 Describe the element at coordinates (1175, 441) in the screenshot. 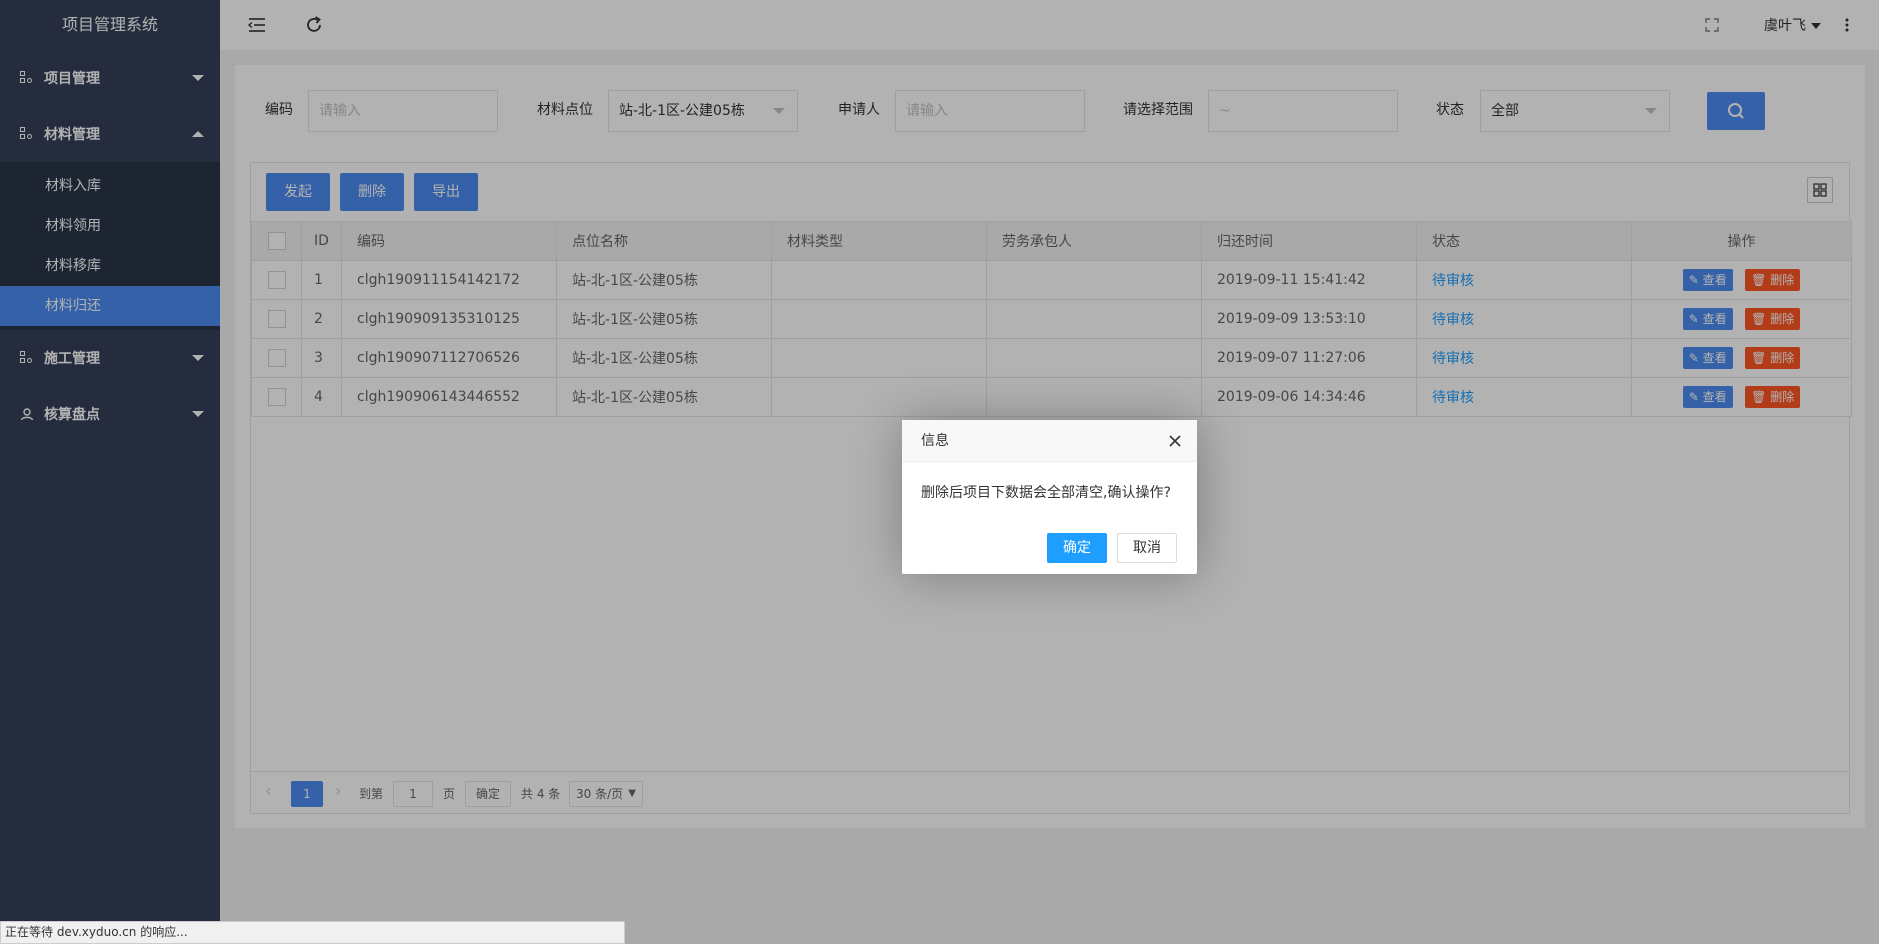

I see `close-icon` at that location.